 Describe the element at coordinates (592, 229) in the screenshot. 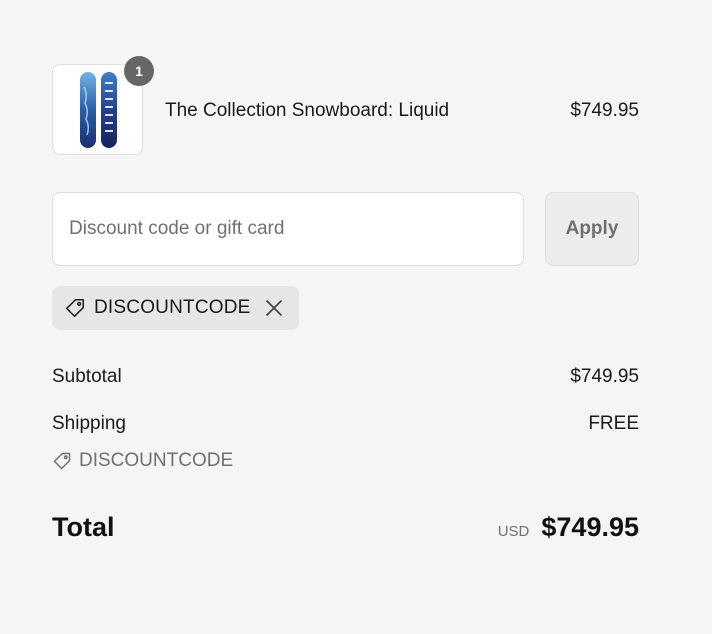

I see `apply-button: Apply` at that location.